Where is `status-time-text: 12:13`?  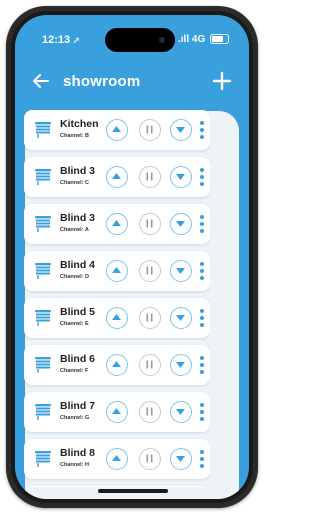
status-time-text: 12:13 is located at coordinates (56, 40).